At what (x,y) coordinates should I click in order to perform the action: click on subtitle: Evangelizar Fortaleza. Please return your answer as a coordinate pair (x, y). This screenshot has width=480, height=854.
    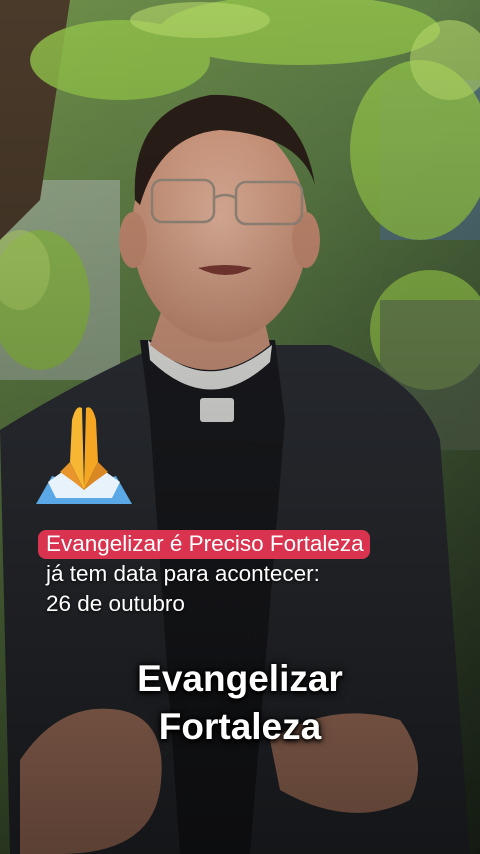
    Looking at the image, I should click on (240, 703).